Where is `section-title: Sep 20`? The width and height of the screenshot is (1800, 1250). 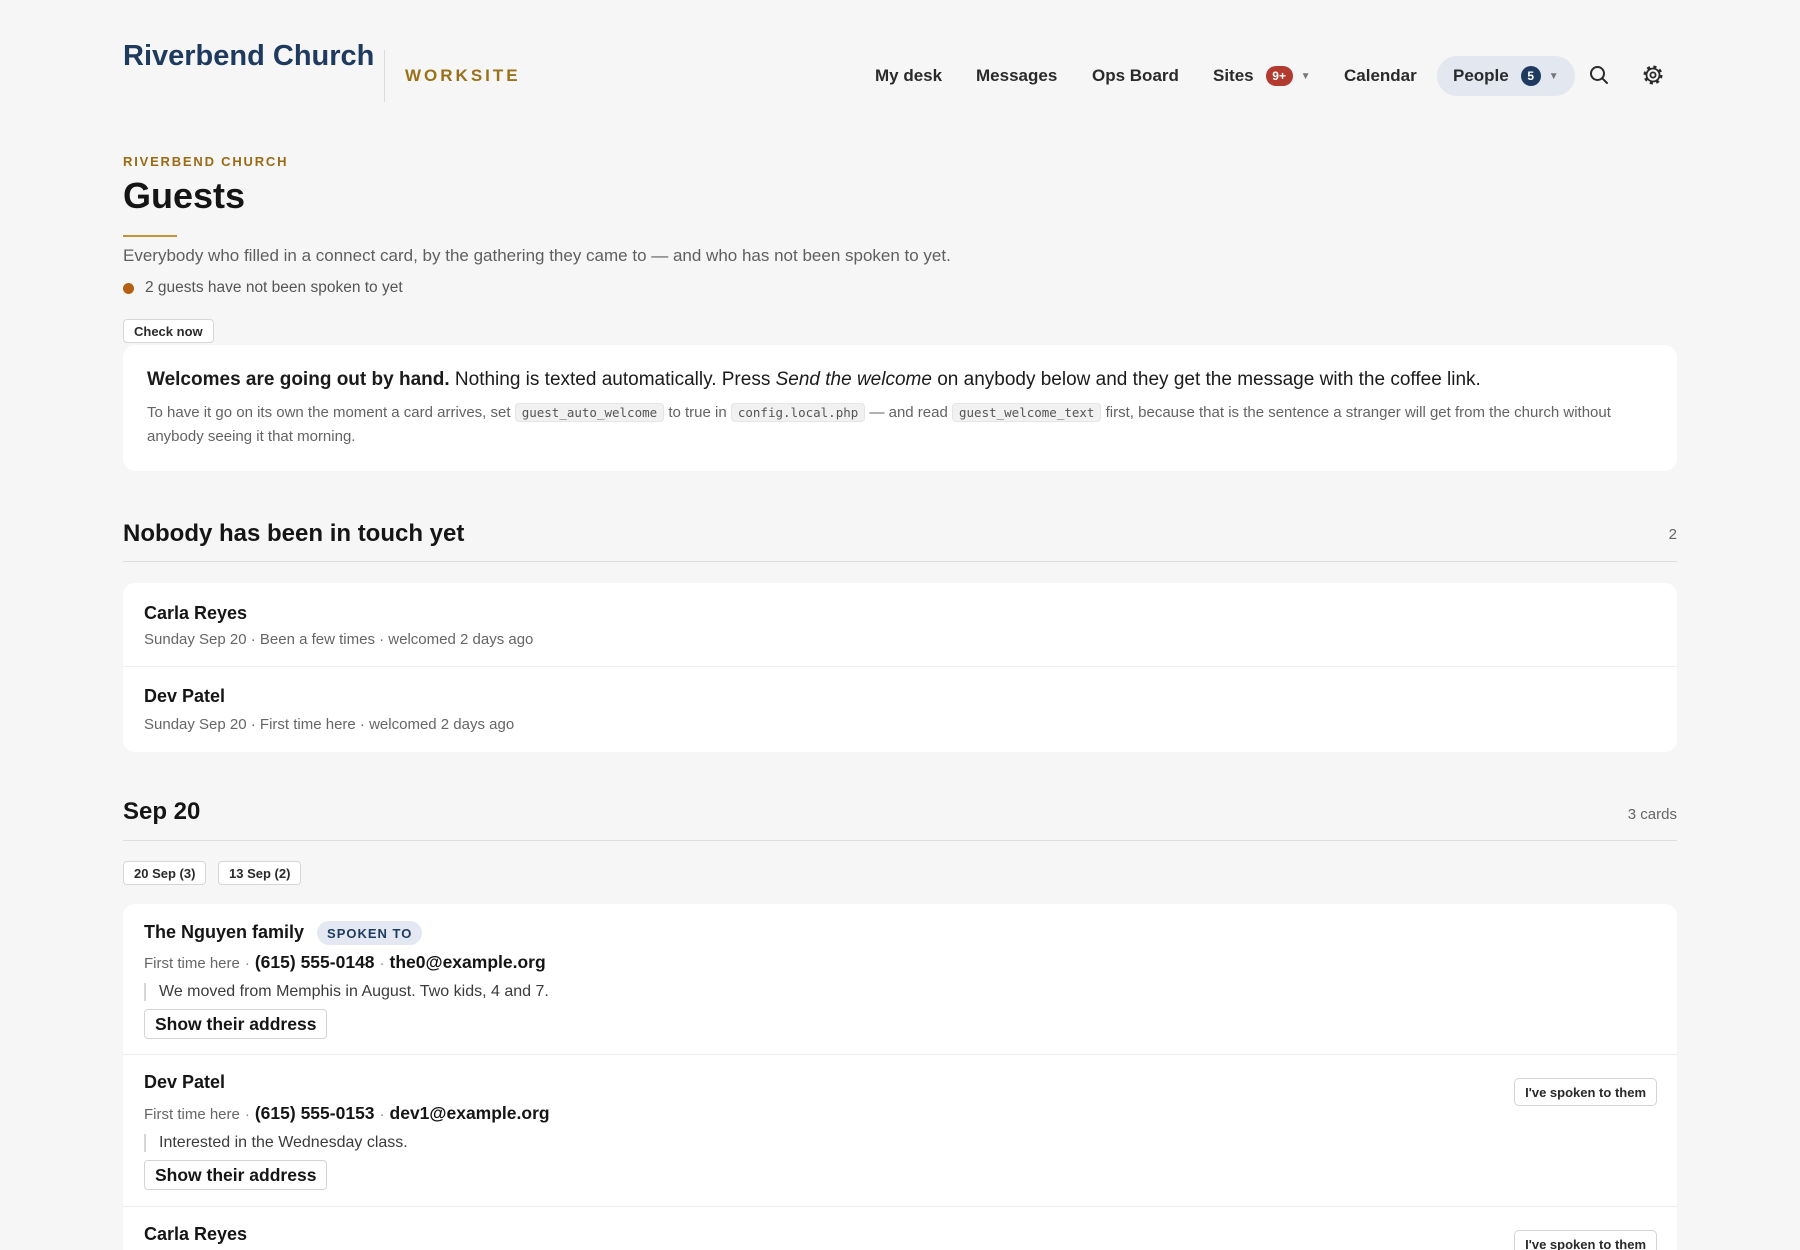 section-title: Sep 20 is located at coordinates (162, 811).